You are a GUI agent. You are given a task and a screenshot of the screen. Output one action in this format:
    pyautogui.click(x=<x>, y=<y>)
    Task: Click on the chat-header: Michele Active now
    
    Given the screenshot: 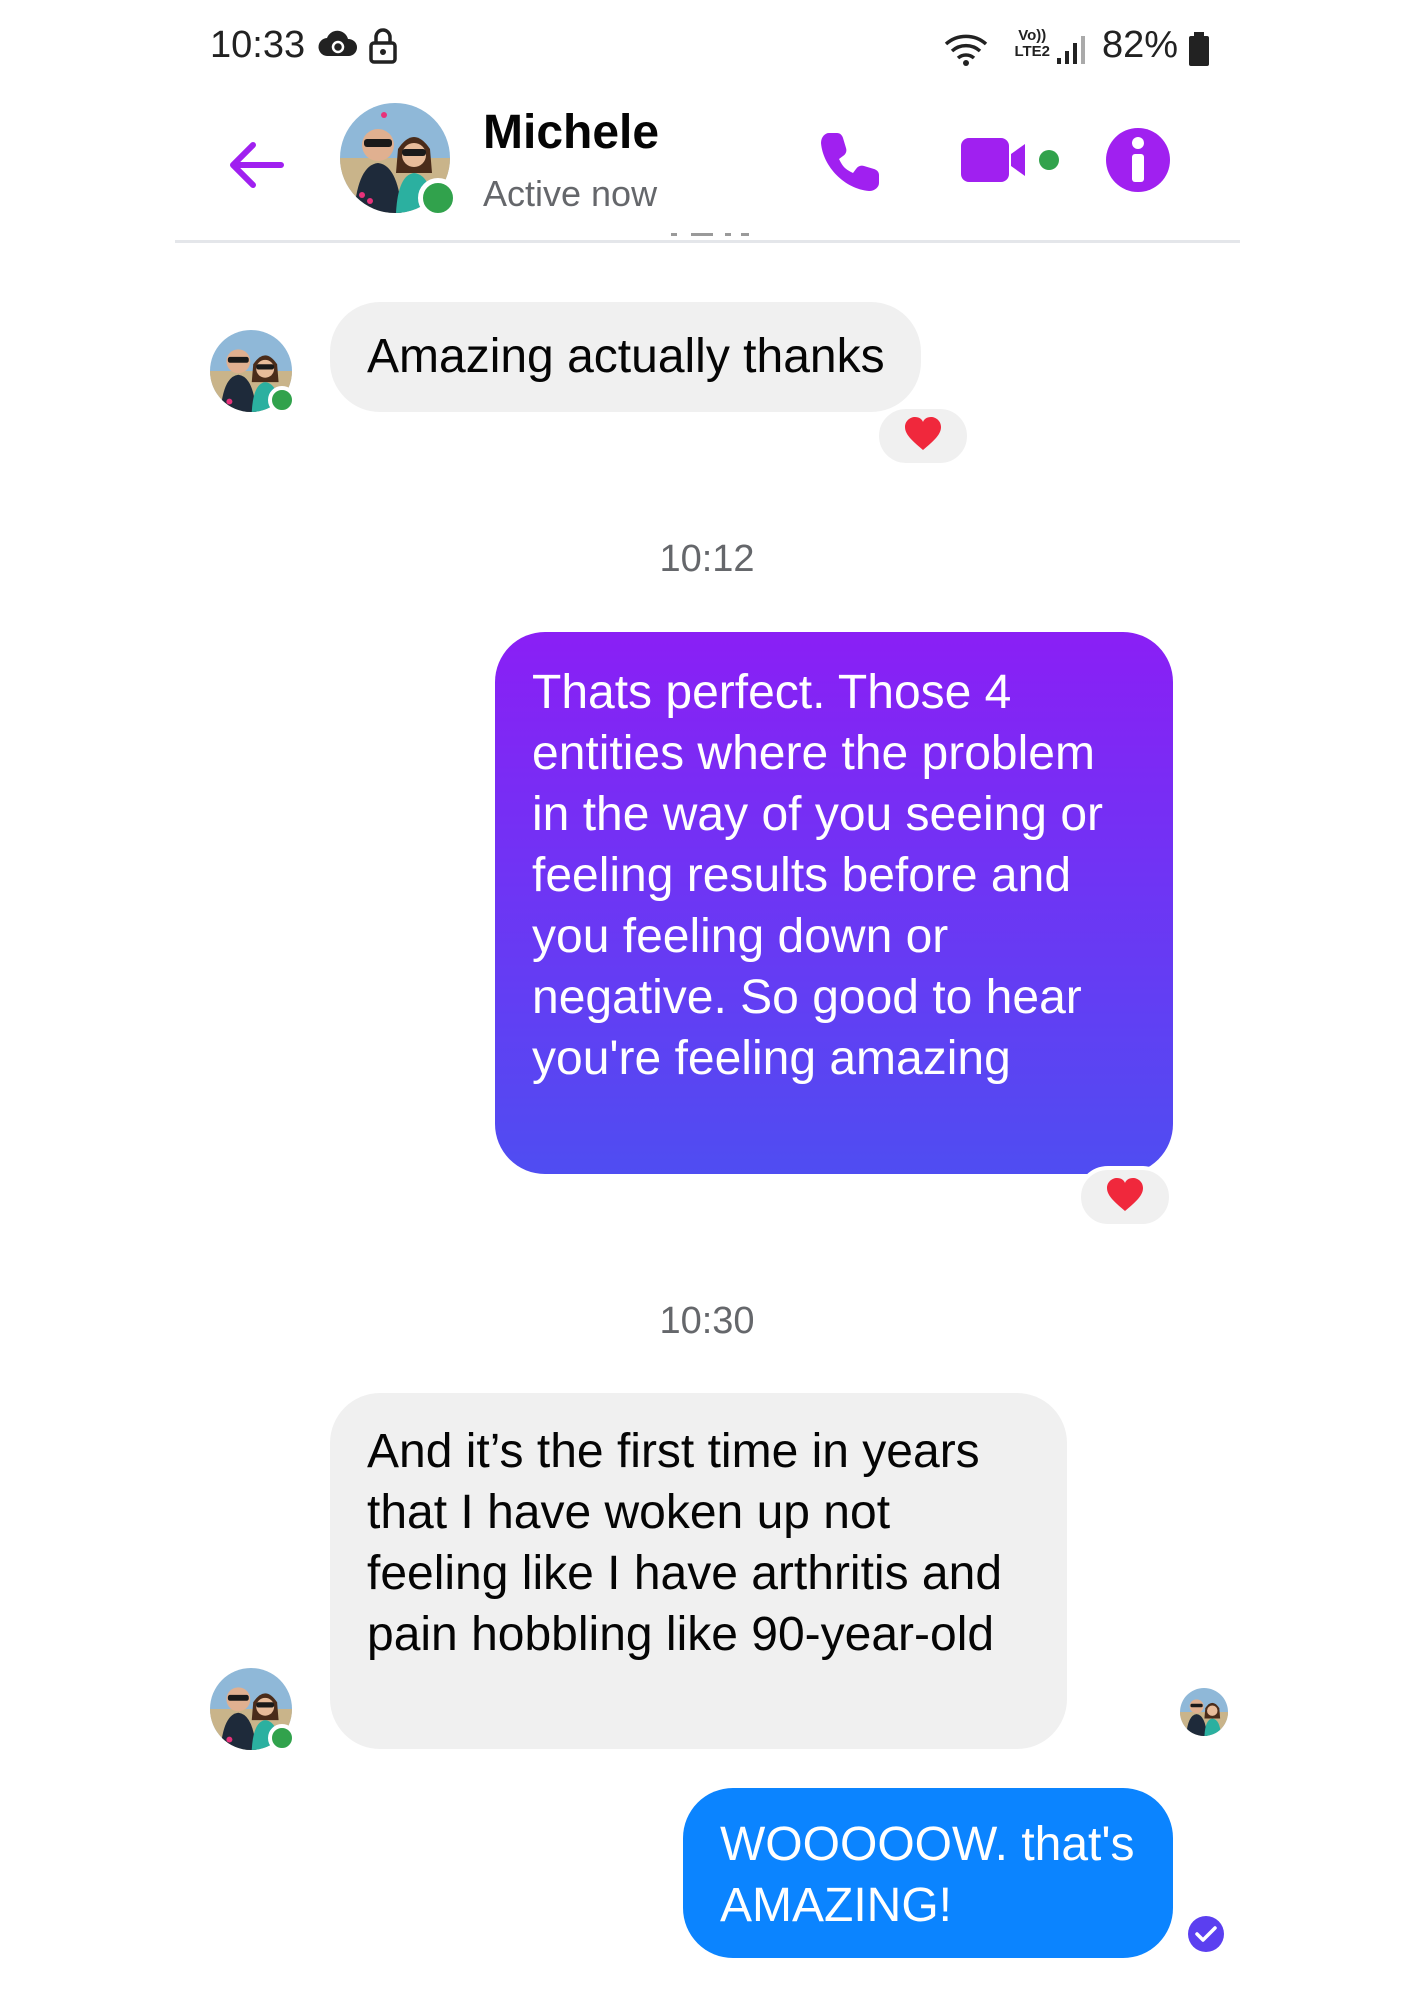 What is the action you would take?
    pyautogui.click(x=707, y=169)
    